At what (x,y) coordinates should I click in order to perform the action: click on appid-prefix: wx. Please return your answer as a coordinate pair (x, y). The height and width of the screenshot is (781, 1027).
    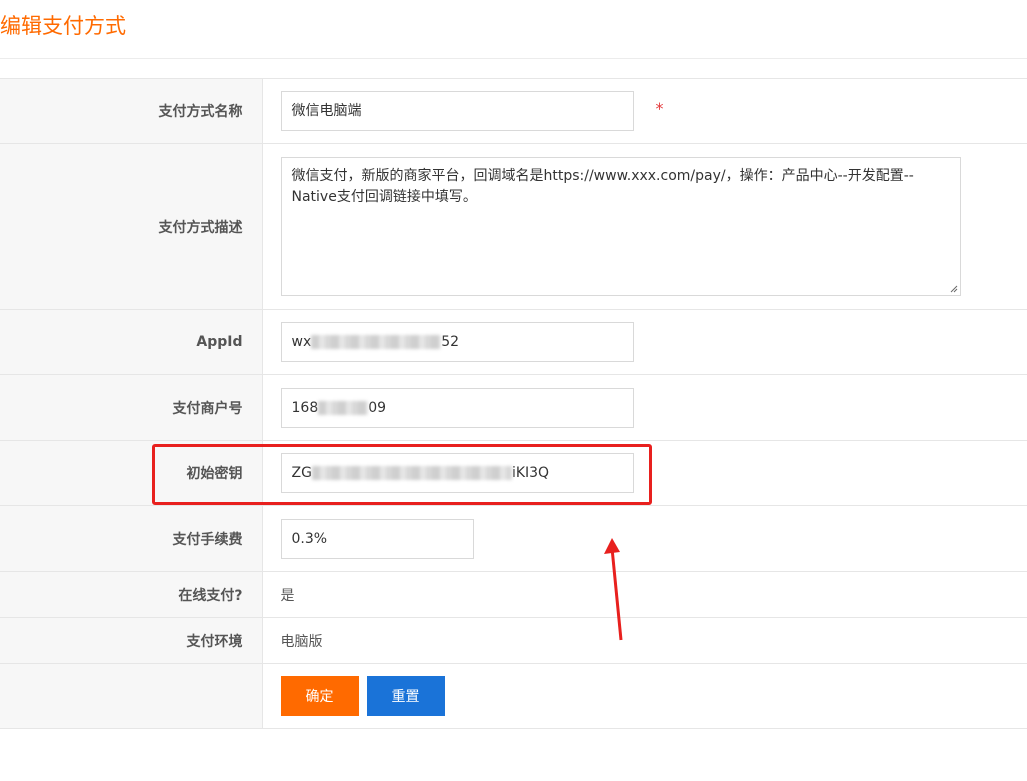
    Looking at the image, I should click on (301, 342).